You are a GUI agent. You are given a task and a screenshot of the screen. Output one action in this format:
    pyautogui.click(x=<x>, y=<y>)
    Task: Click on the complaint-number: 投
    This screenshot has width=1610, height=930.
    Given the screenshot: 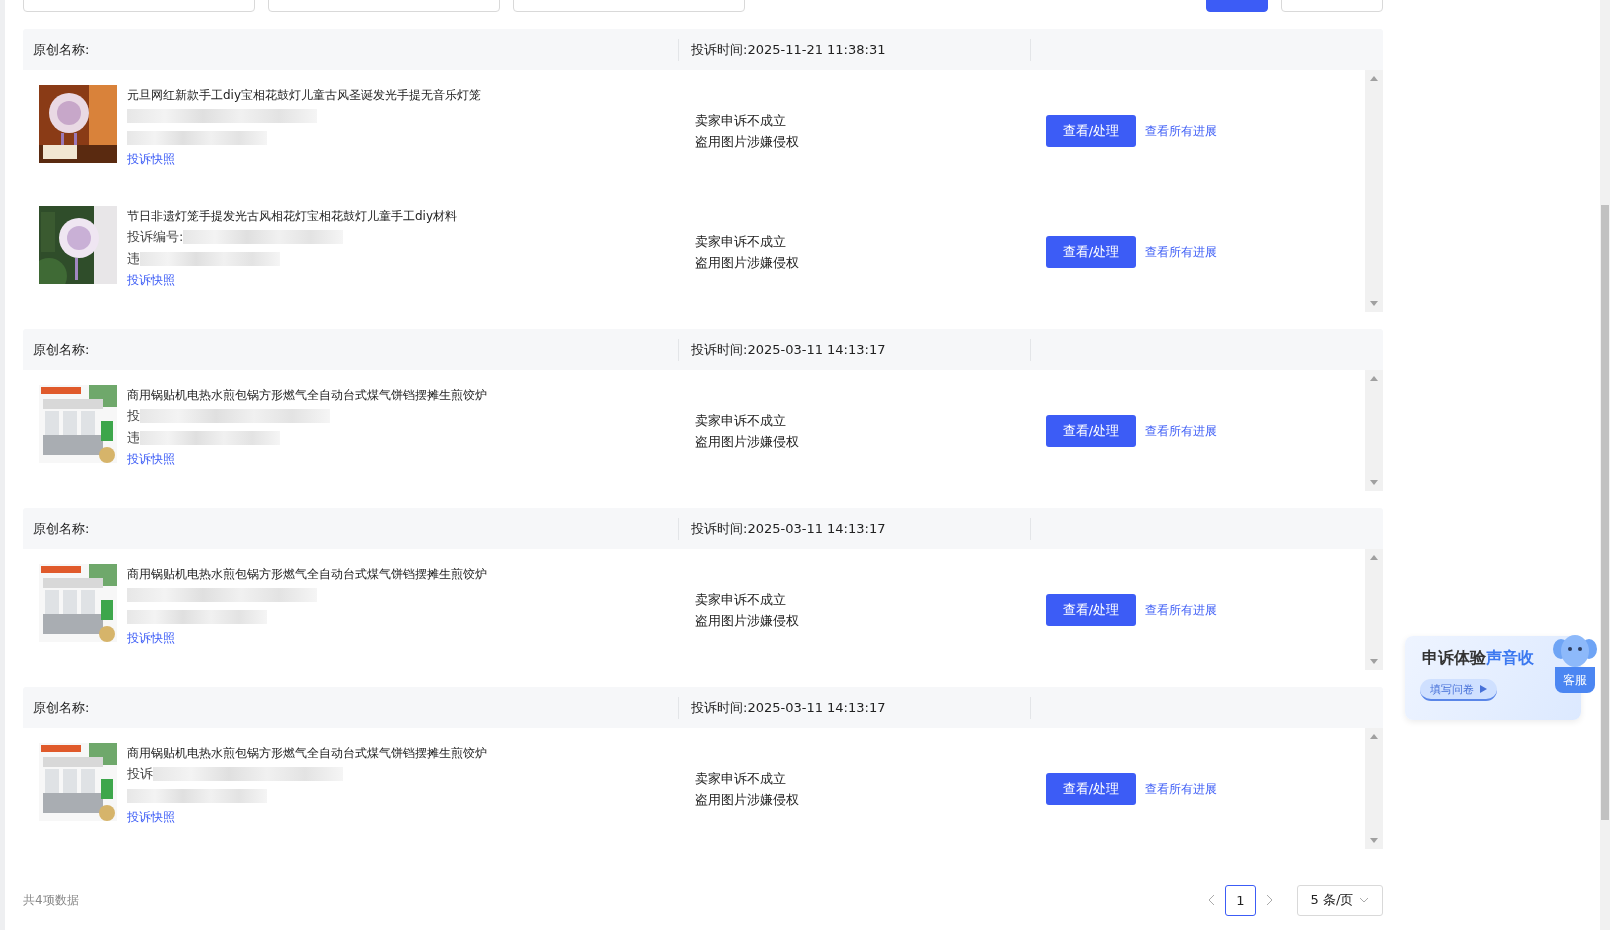 What is the action you would take?
    pyautogui.click(x=133, y=416)
    